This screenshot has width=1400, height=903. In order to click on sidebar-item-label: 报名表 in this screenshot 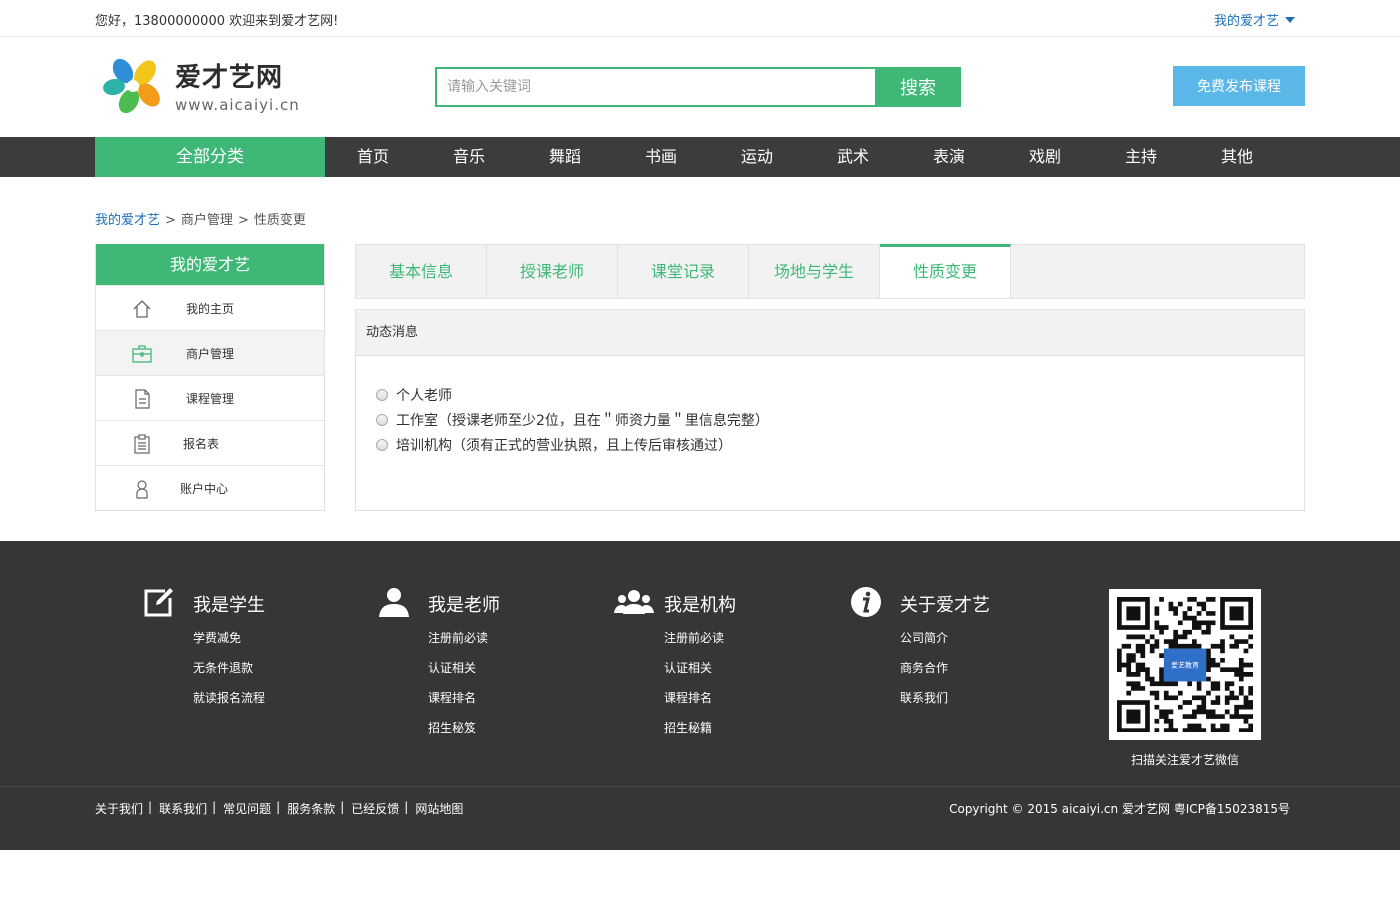, I will do `click(201, 444)`.